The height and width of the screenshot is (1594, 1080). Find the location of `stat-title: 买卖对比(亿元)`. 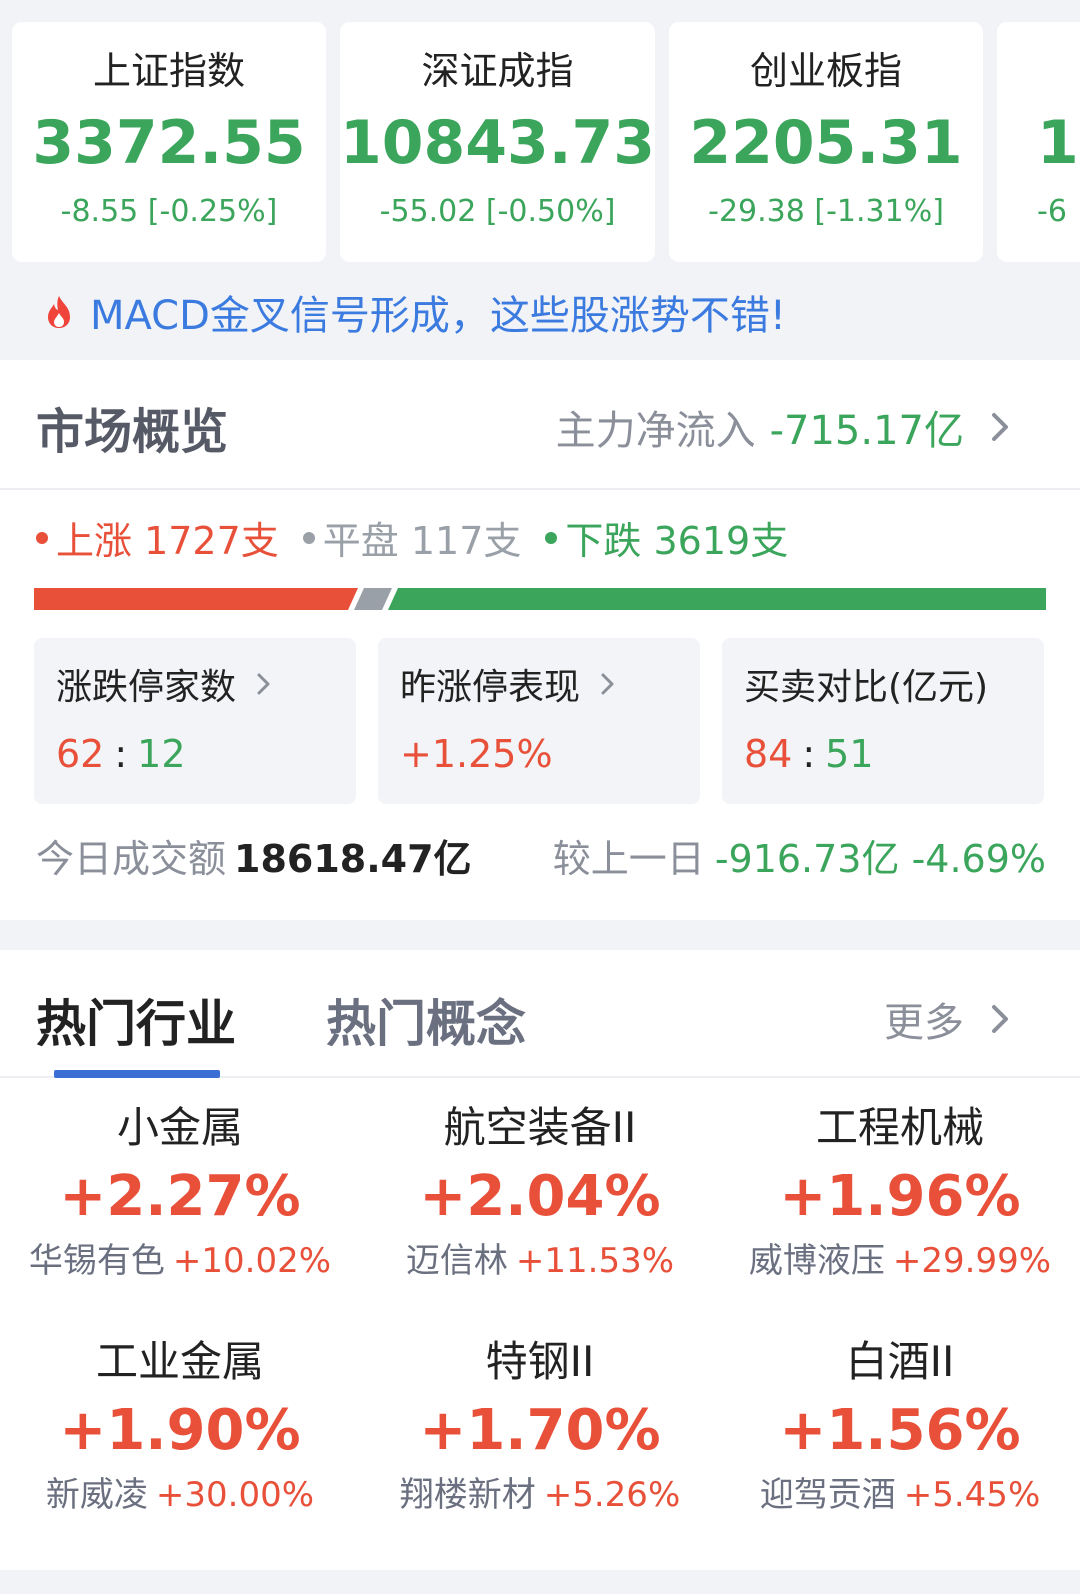

stat-title: 买卖对比(亿元) is located at coordinates (883, 684).